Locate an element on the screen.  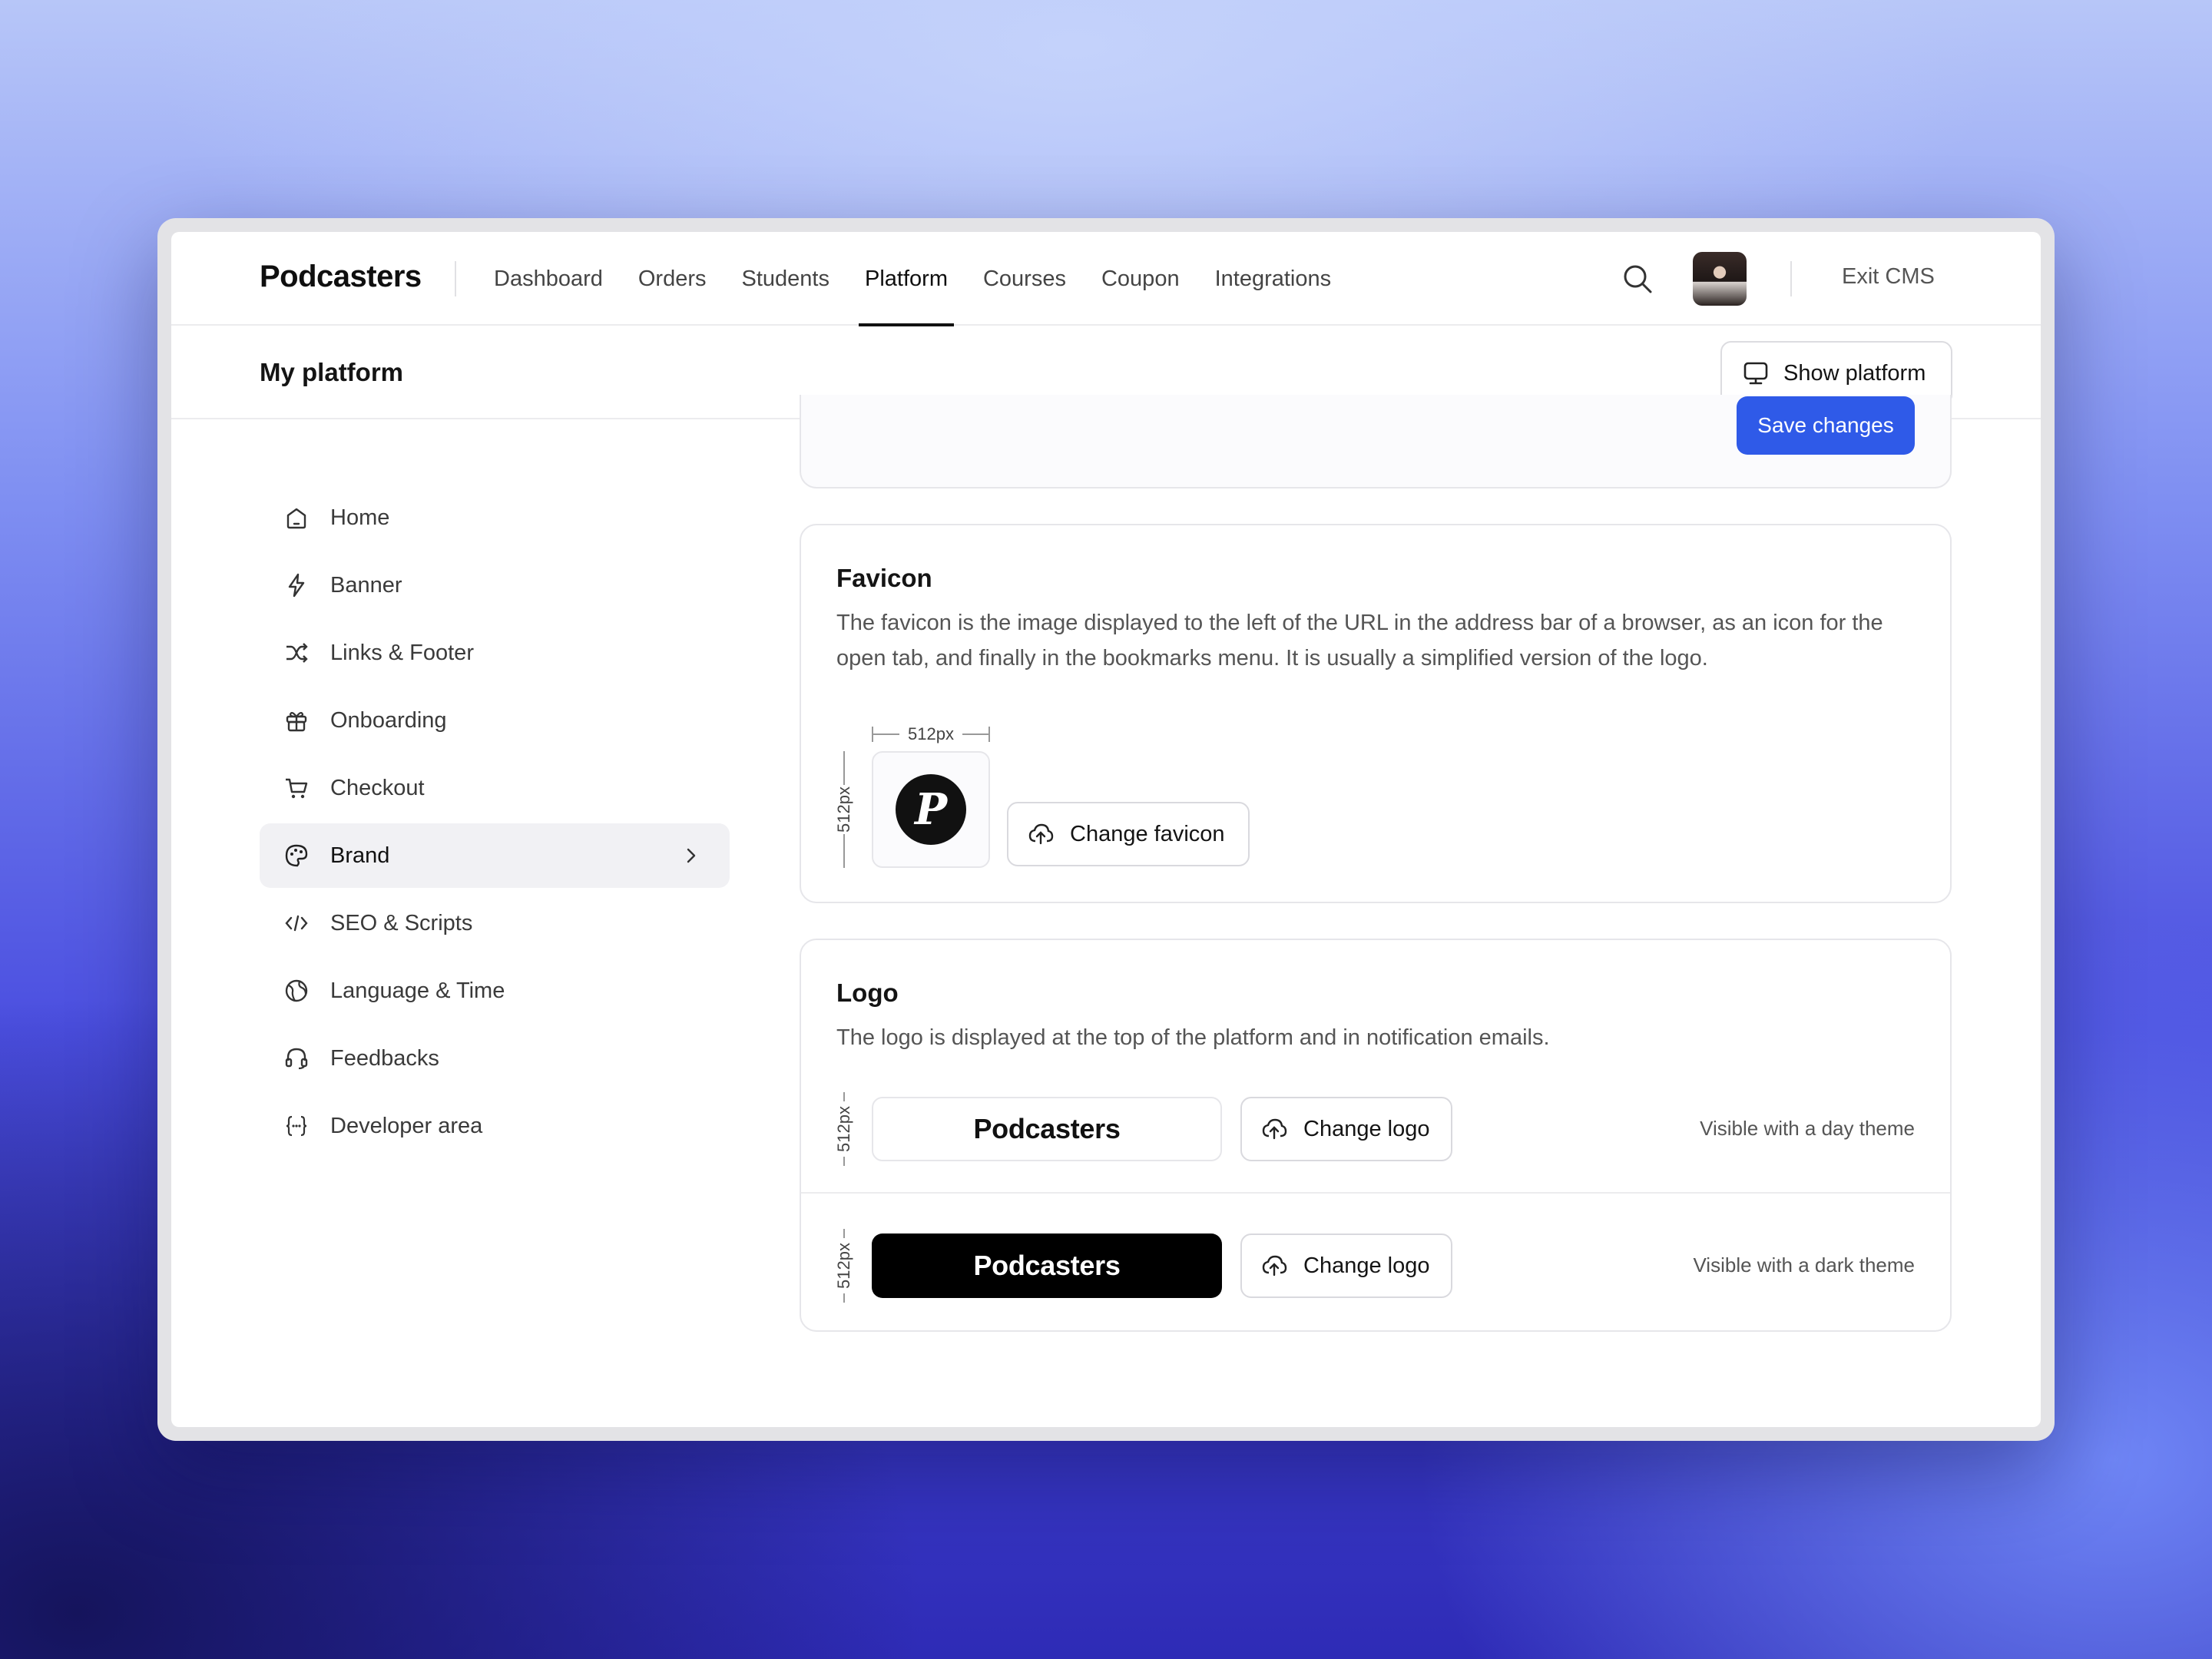
sidebar-item-label: Developer area is located at coordinates (406, 1125).